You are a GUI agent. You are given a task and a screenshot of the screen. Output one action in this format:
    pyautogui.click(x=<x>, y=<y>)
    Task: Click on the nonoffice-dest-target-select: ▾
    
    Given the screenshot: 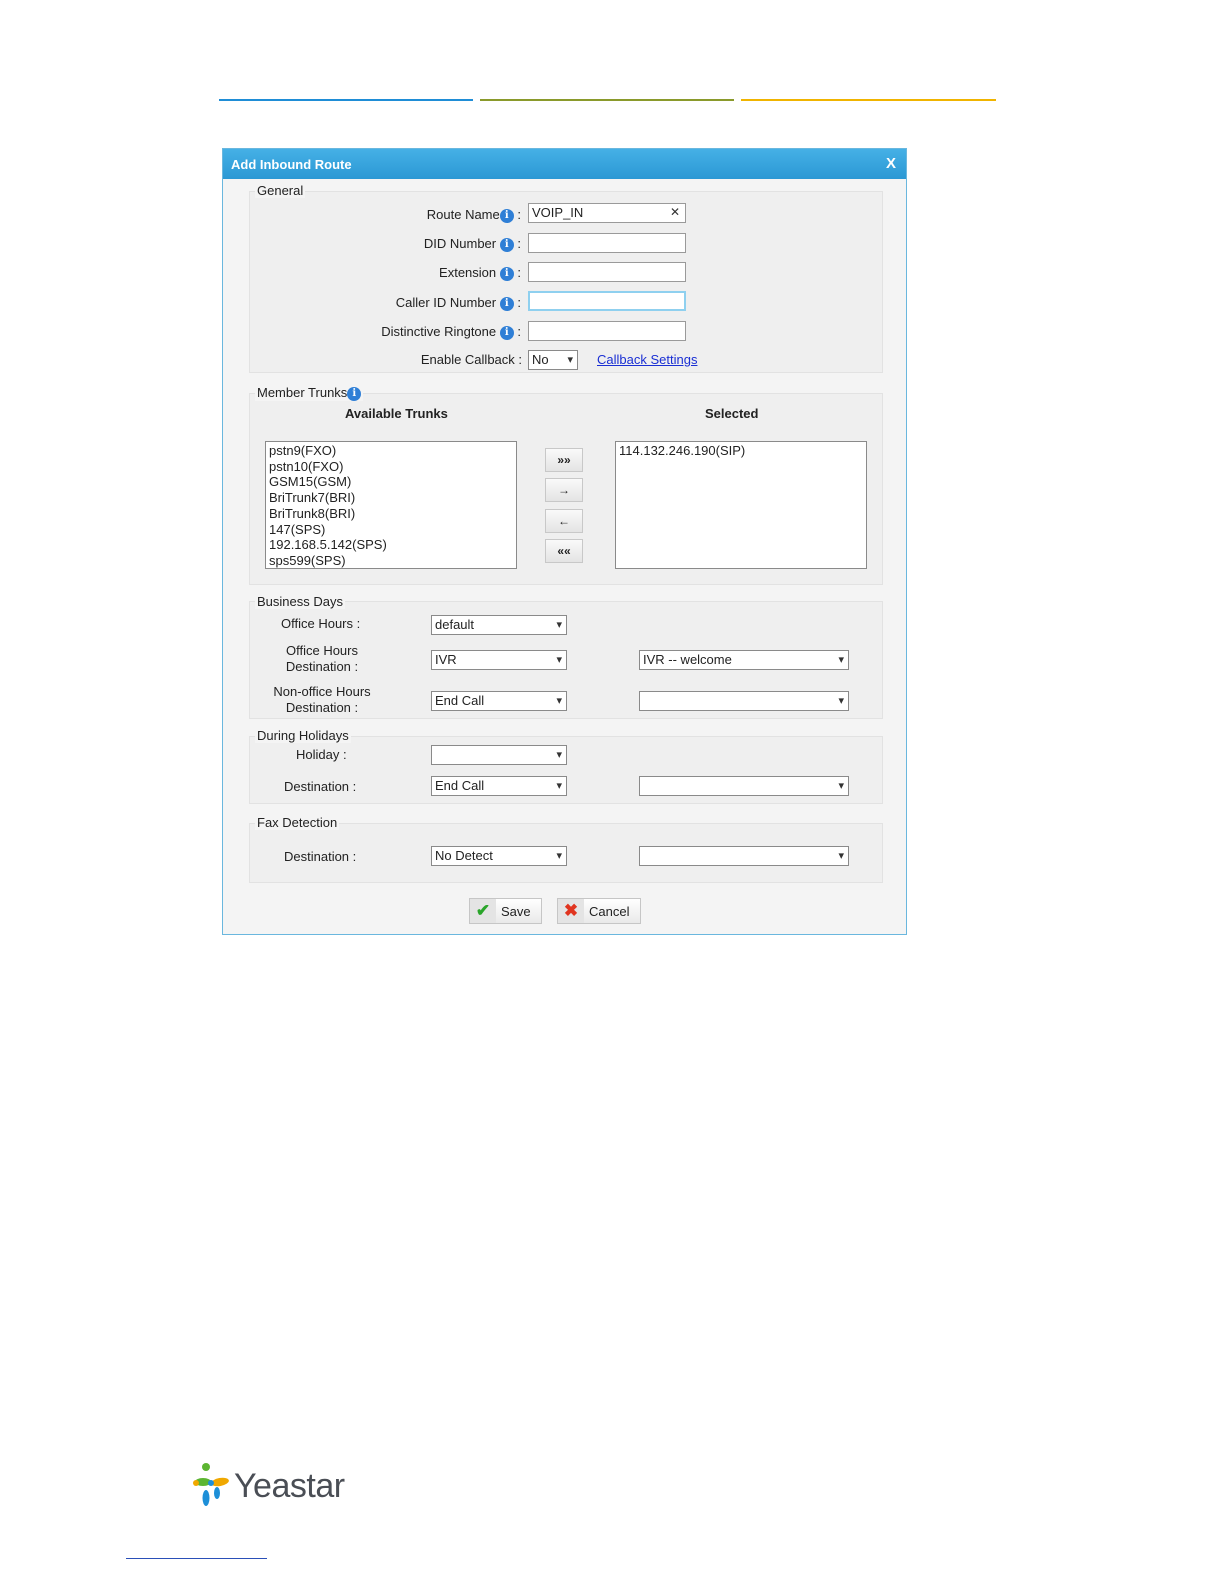 What is the action you would take?
    pyautogui.click(x=744, y=701)
    